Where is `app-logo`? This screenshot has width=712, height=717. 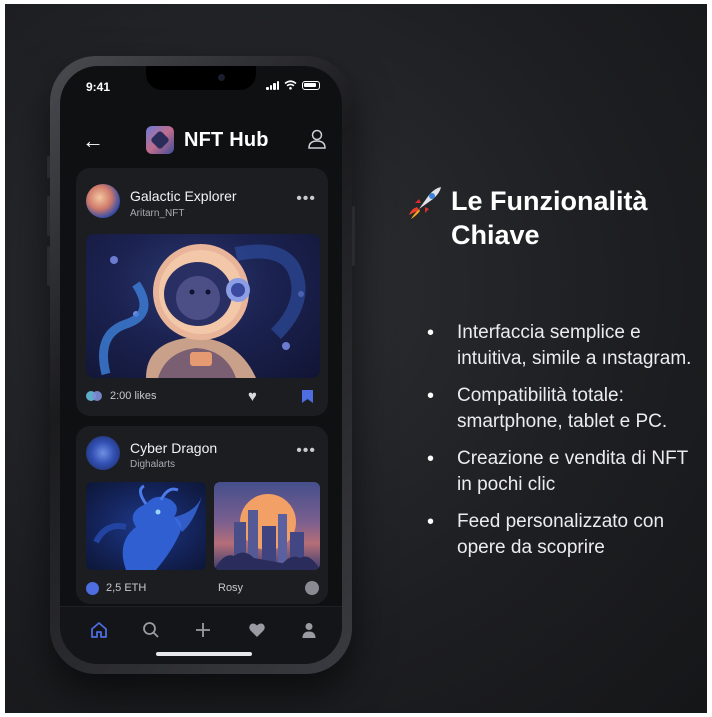 app-logo is located at coordinates (160, 140).